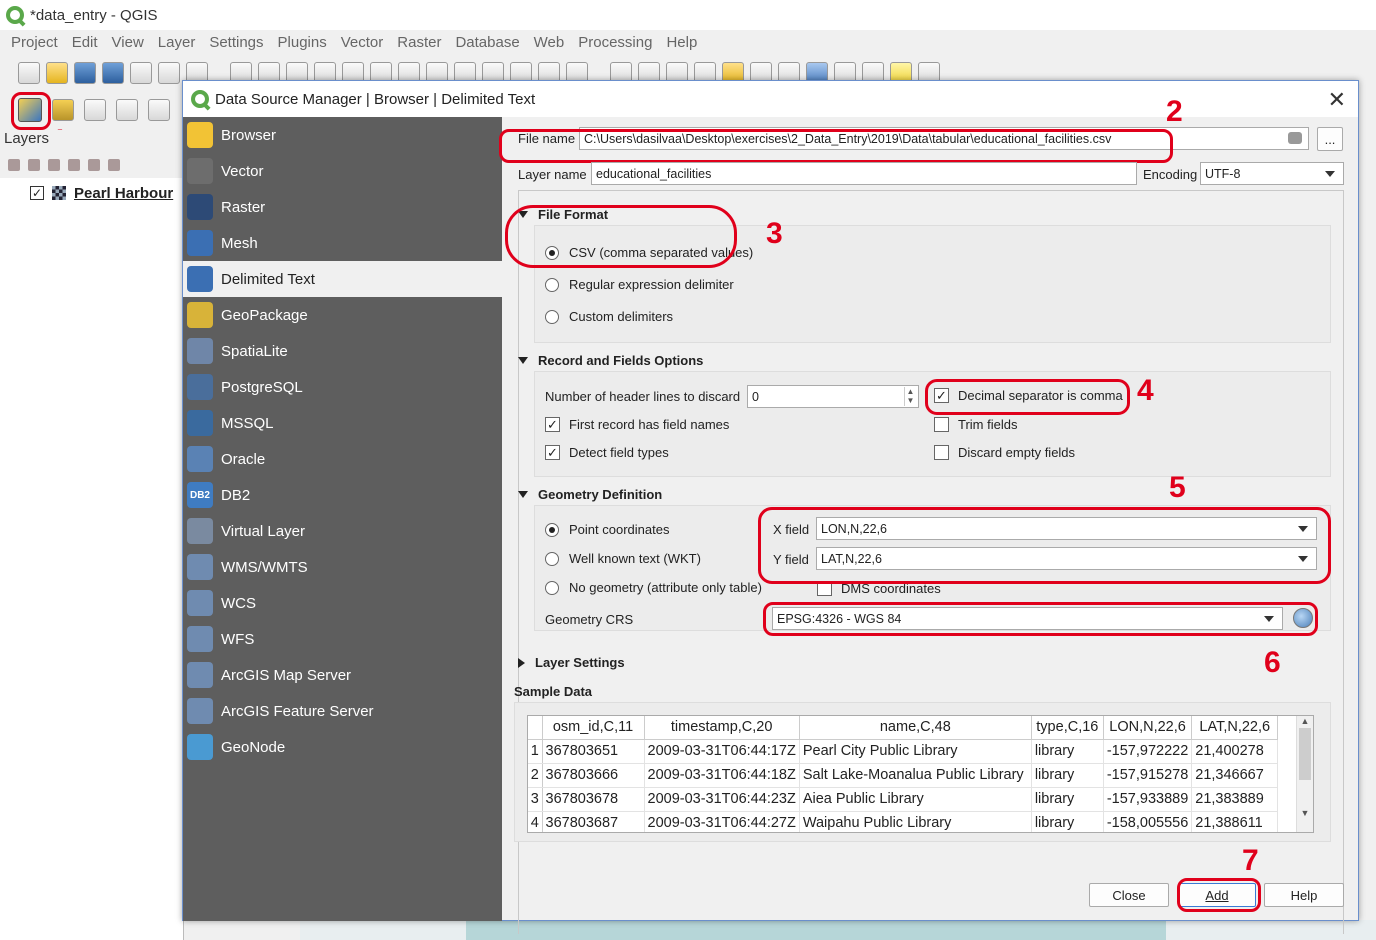 The width and height of the screenshot is (1376, 940). What do you see at coordinates (639, 284) in the screenshot?
I see `format-option-regex: Regular expression delimiter` at bounding box center [639, 284].